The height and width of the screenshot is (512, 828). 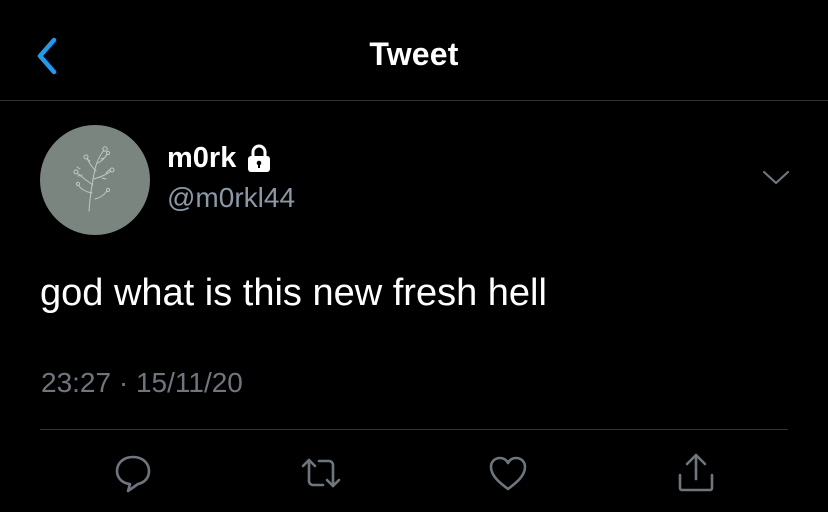 I want to click on share-upload-icon, so click(x=696, y=472).